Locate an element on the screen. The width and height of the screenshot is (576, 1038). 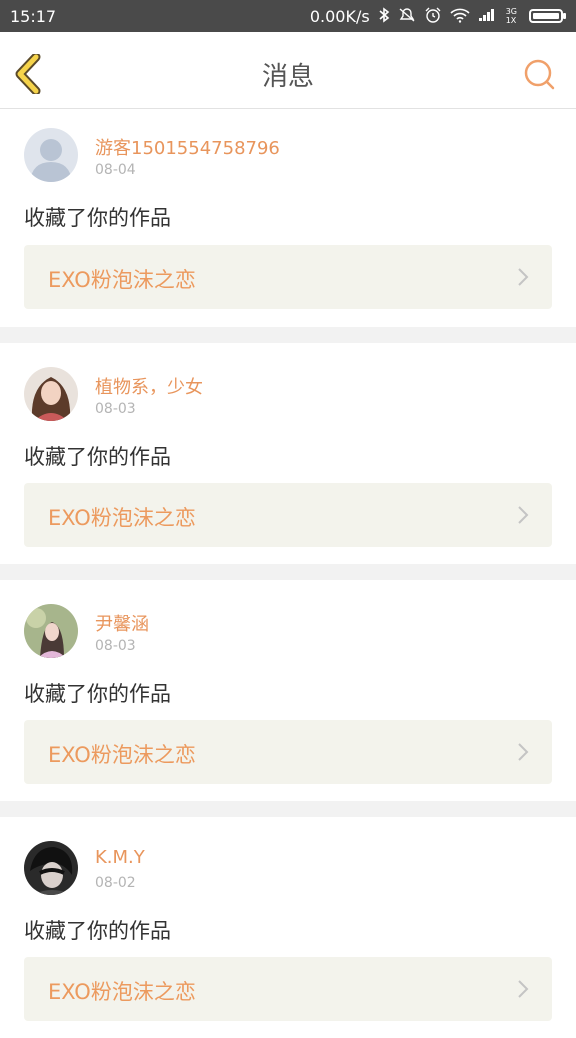
status-time: 15:17 is located at coordinates (33, 16).